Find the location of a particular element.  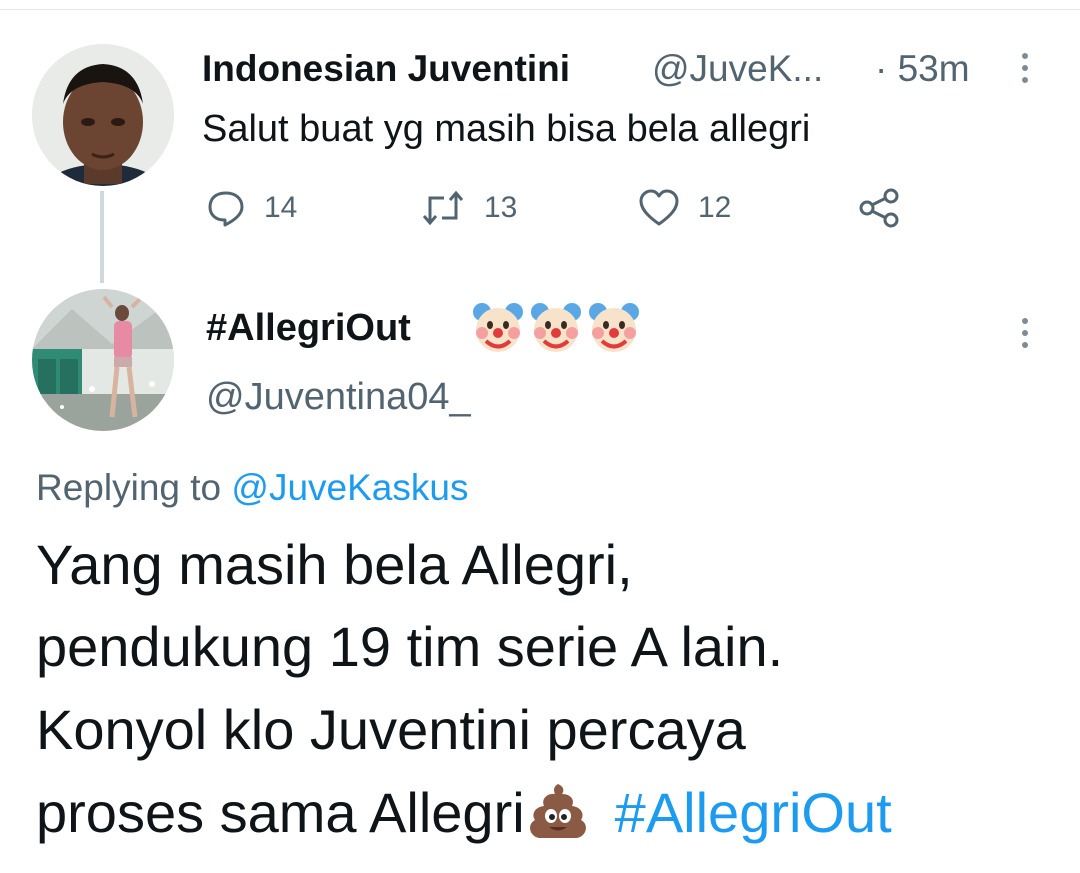

top-divider is located at coordinates (540, 9).